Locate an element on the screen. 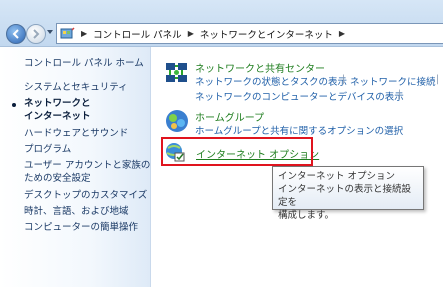 The image size is (443, 287). history-dropdown-icon is located at coordinates (50, 32).